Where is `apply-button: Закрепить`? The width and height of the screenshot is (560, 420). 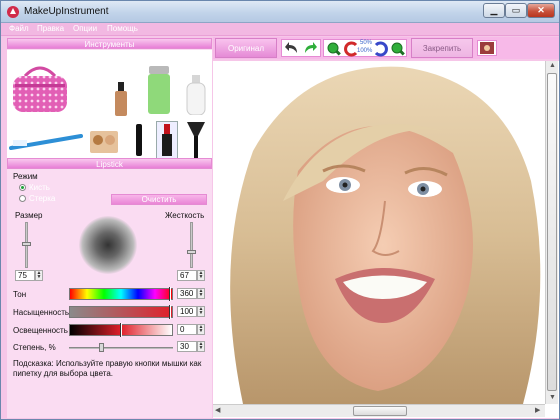
apply-button: Закрепить is located at coordinates (442, 48).